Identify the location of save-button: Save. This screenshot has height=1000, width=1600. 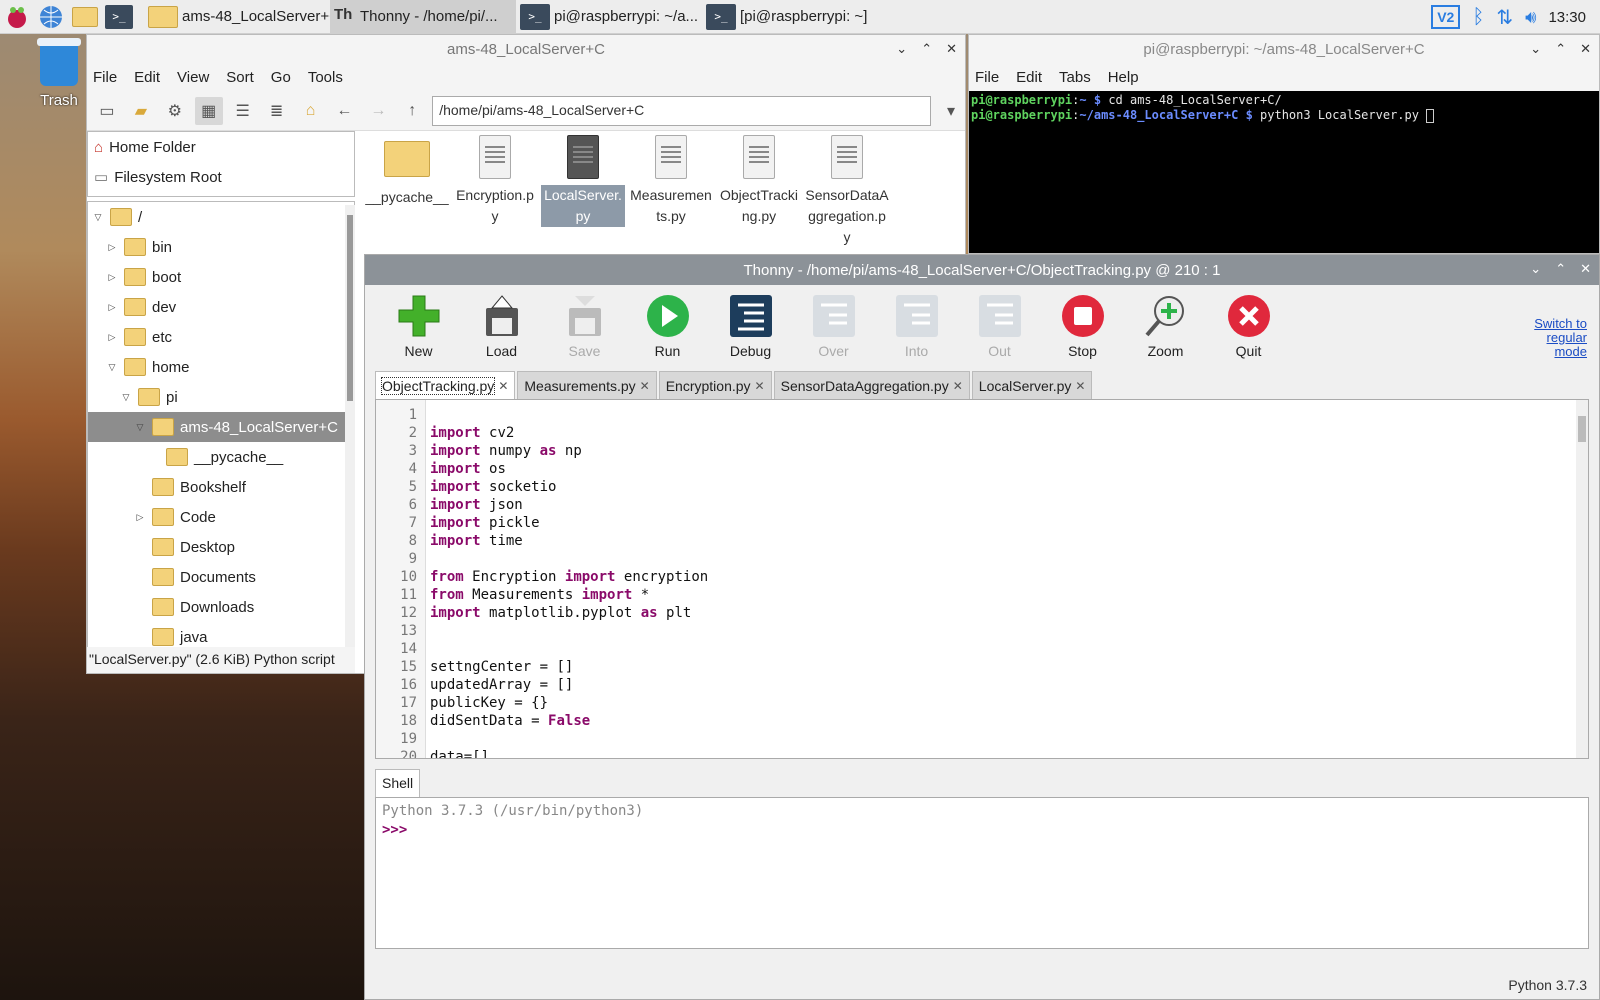
(584, 322).